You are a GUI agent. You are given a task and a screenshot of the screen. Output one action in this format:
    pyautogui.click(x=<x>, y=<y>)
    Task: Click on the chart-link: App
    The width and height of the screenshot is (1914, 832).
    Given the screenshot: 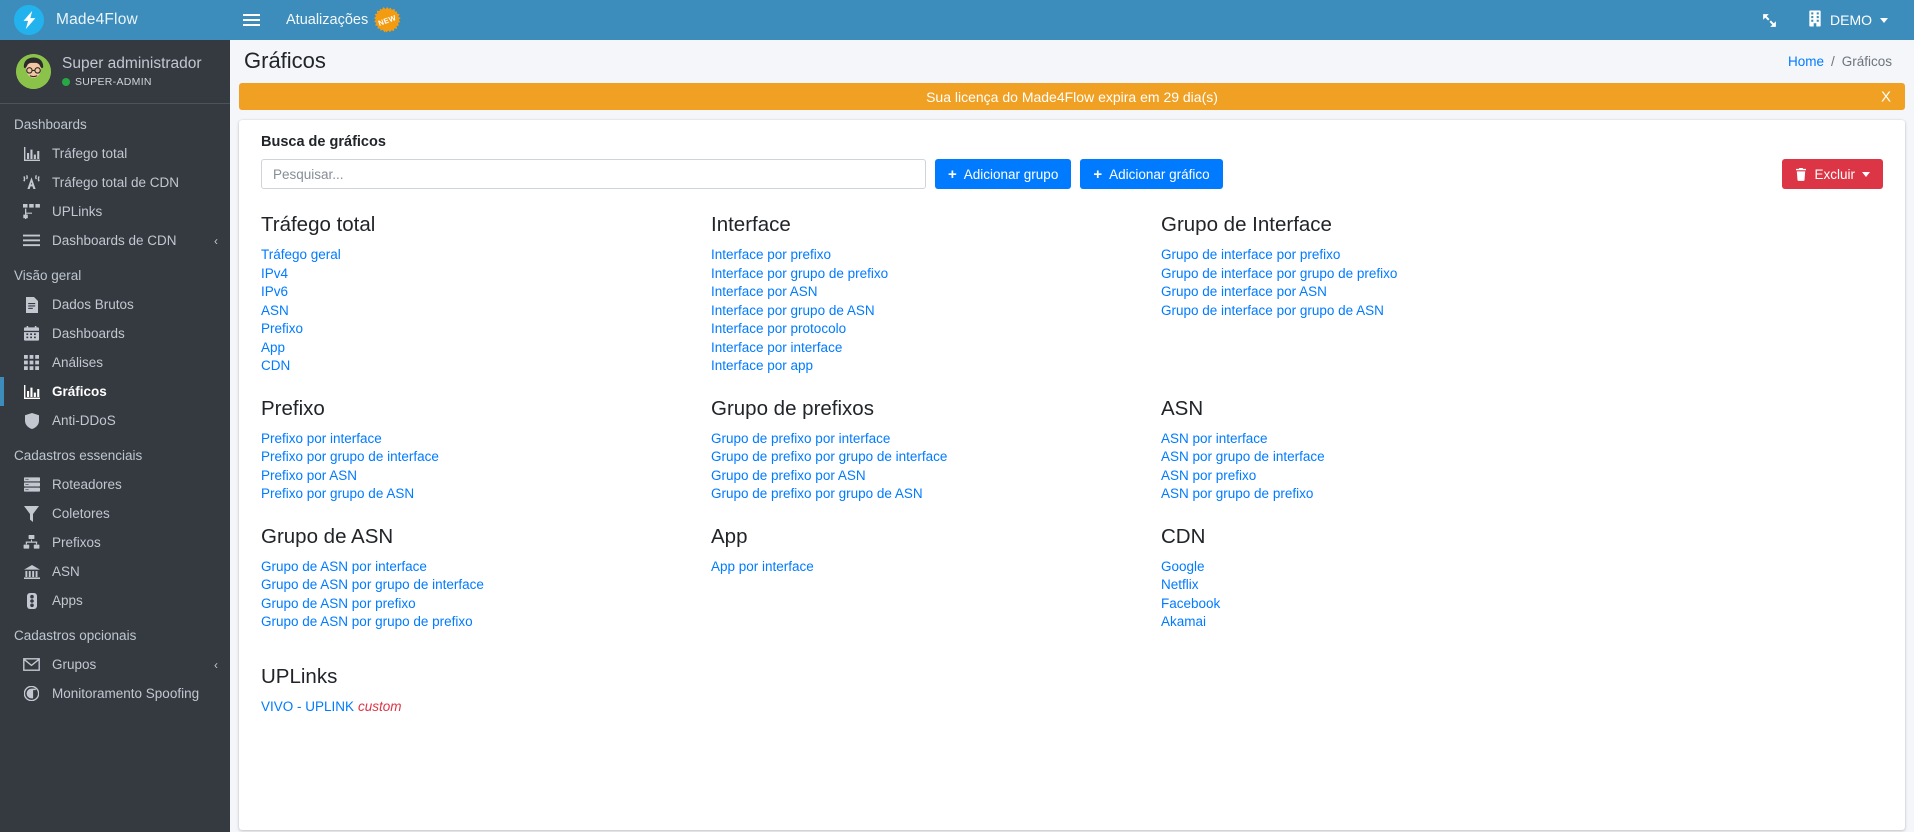 What is the action you would take?
    pyautogui.click(x=273, y=348)
    